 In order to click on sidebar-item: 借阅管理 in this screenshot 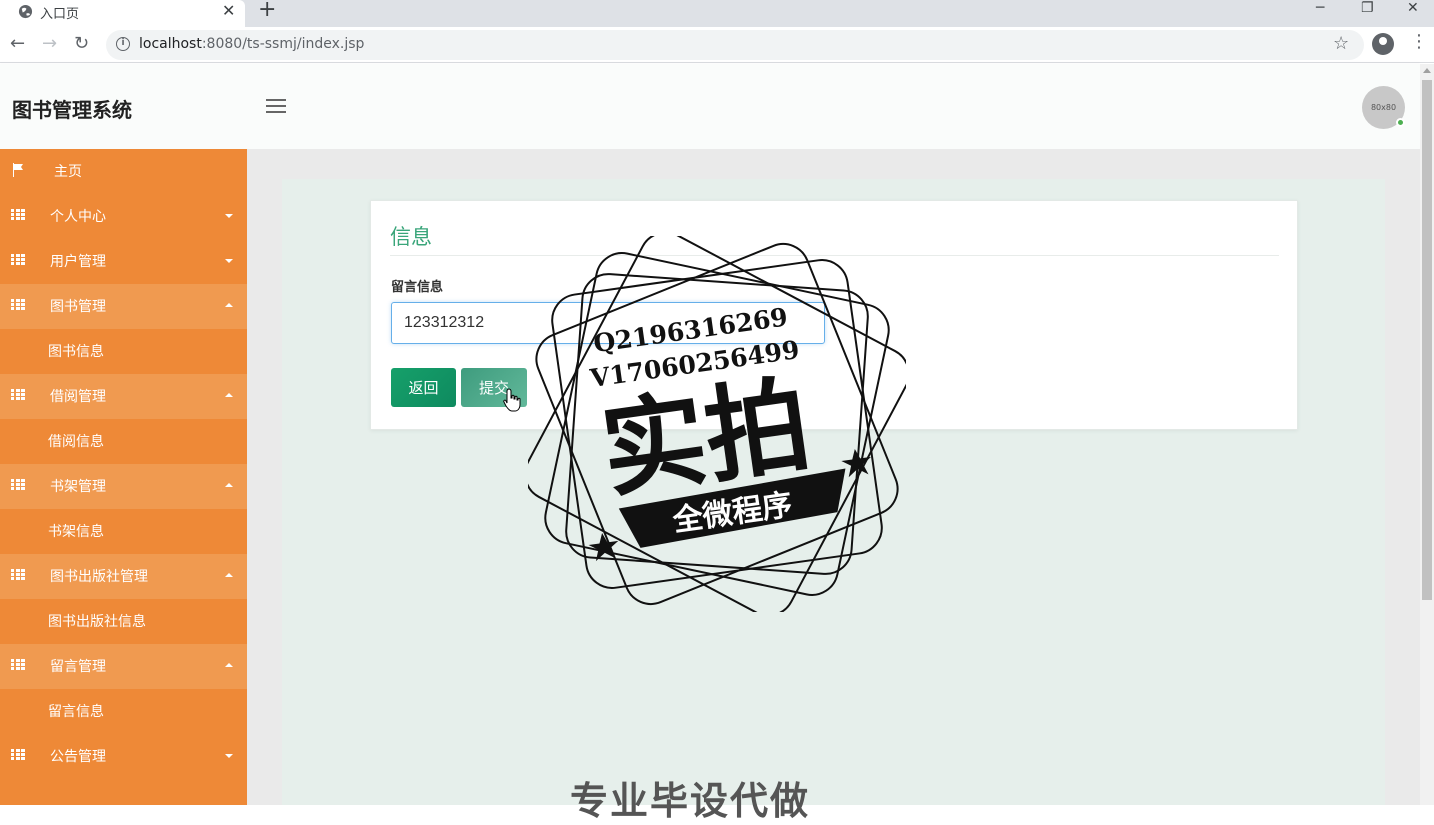, I will do `click(123, 396)`.